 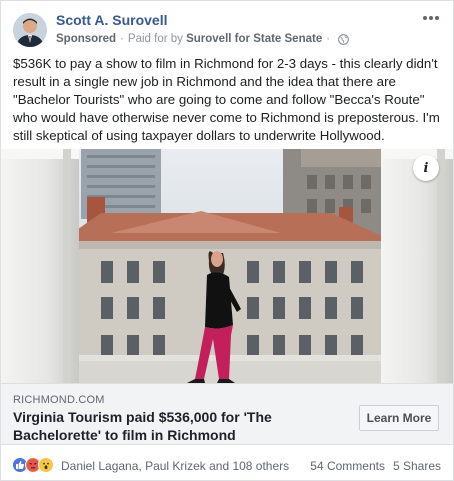 I want to click on info-icon: i, so click(x=426, y=168).